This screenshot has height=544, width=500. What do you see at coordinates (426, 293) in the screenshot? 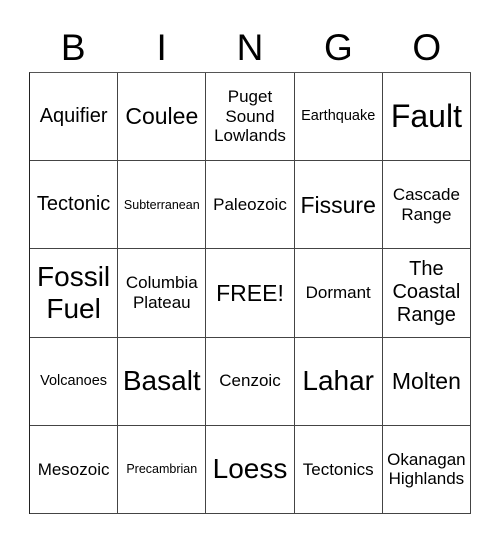
I see `bingo-cell: The Coastal Range` at bounding box center [426, 293].